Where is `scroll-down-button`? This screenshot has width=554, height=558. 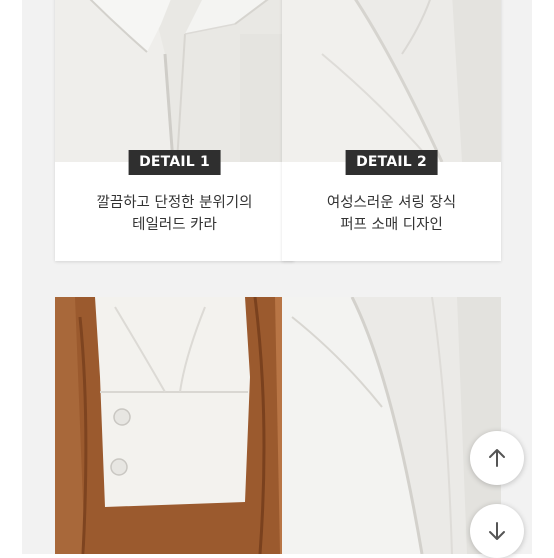 scroll-down-button is located at coordinates (497, 531).